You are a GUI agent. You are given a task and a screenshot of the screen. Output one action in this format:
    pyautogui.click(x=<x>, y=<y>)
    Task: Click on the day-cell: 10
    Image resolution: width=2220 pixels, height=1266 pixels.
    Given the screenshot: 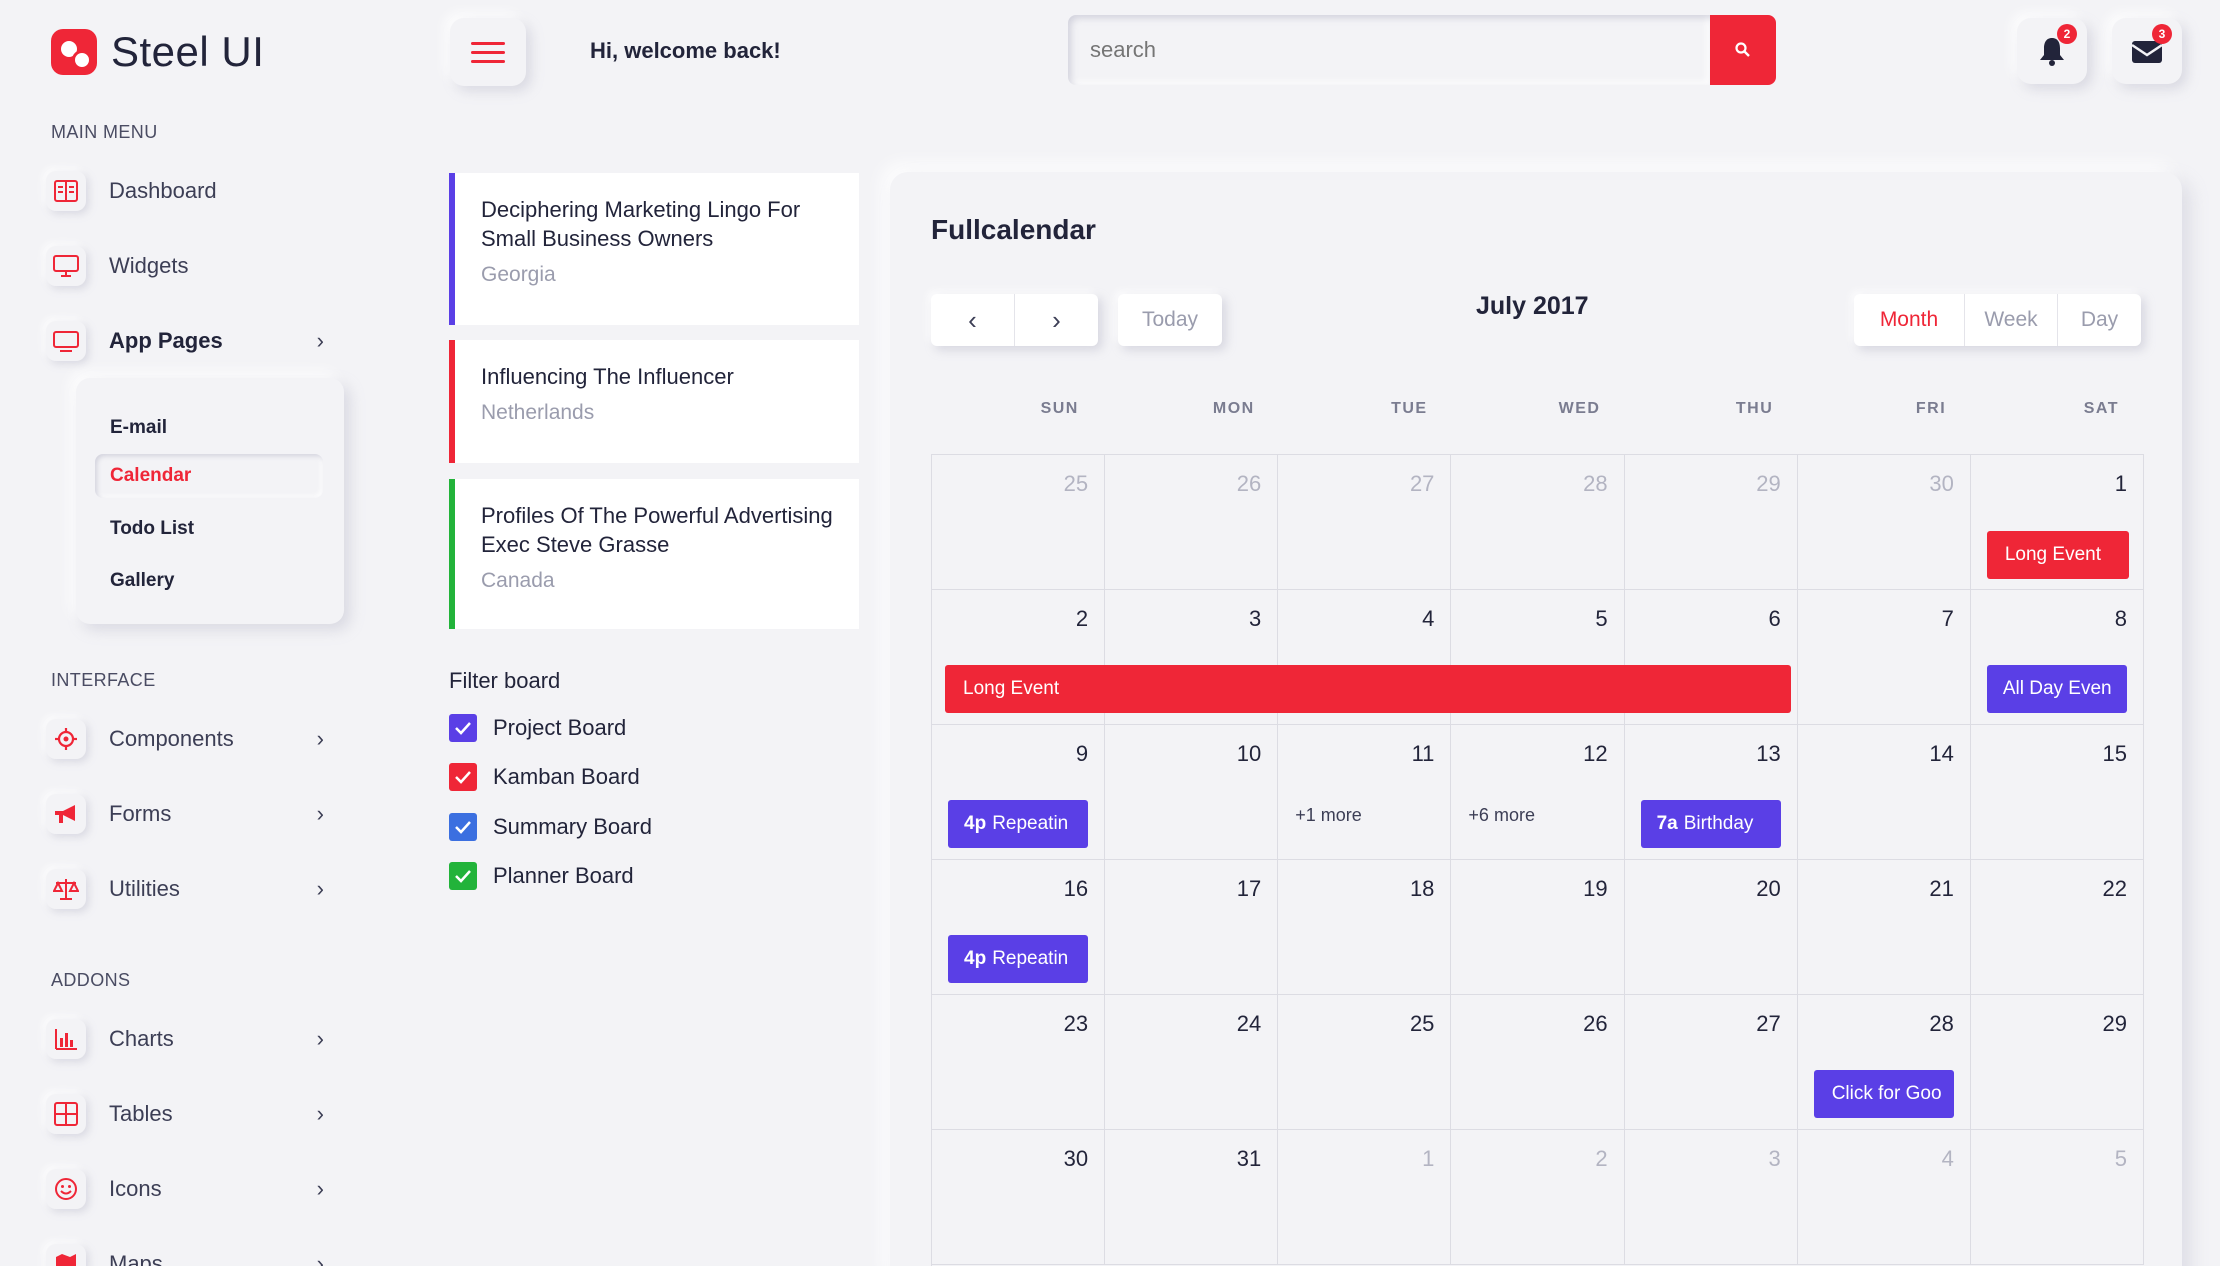 What is the action you would take?
    pyautogui.click(x=1192, y=792)
    